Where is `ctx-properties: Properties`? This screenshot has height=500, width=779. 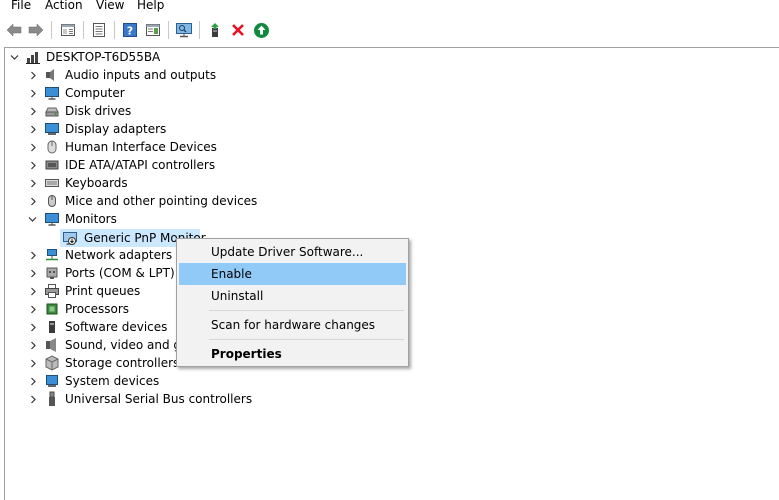 ctx-properties: Properties is located at coordinates (292, 354).